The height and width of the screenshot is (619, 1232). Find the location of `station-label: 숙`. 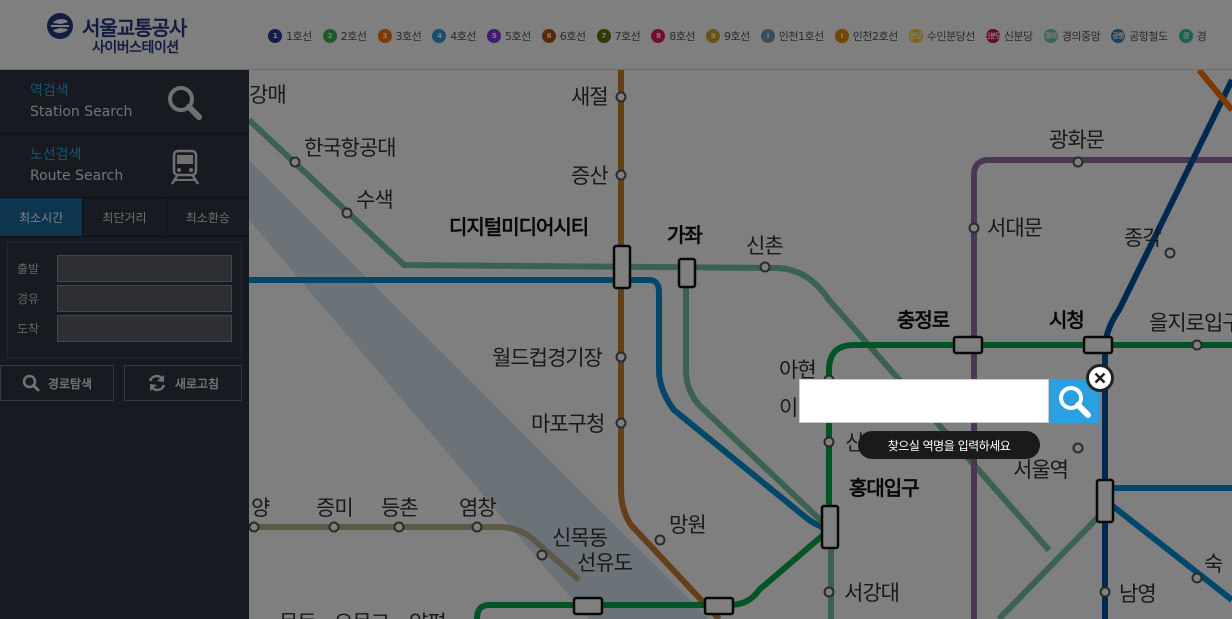

station-label: 숙 is located at coordinates (1213, 564).